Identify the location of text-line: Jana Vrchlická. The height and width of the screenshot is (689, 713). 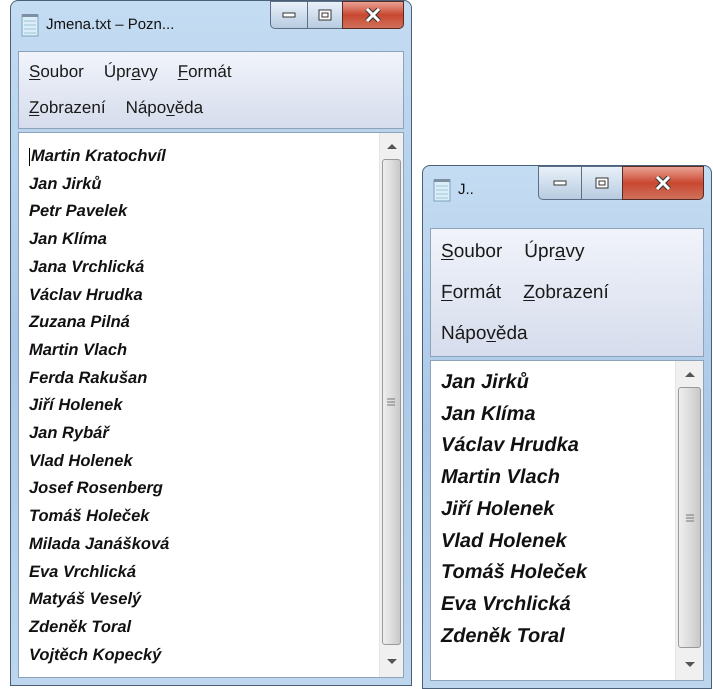
(86, 267).